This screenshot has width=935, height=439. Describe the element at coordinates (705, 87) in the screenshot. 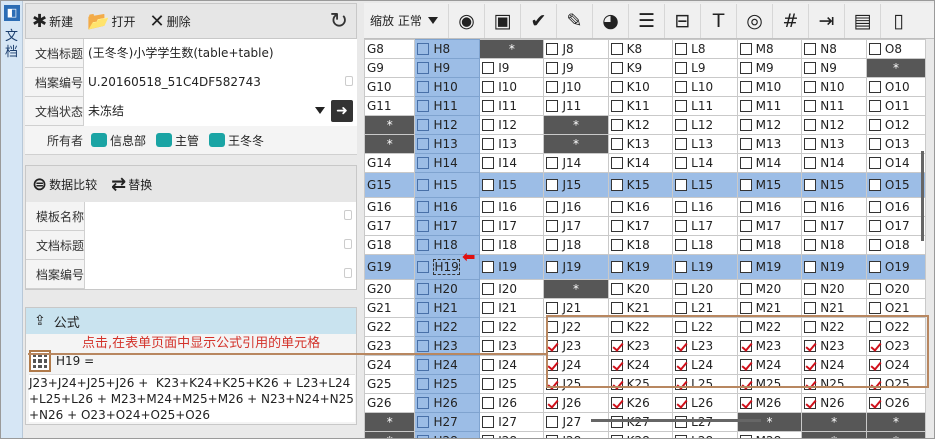

I see `grid-cell: L10` at that location.